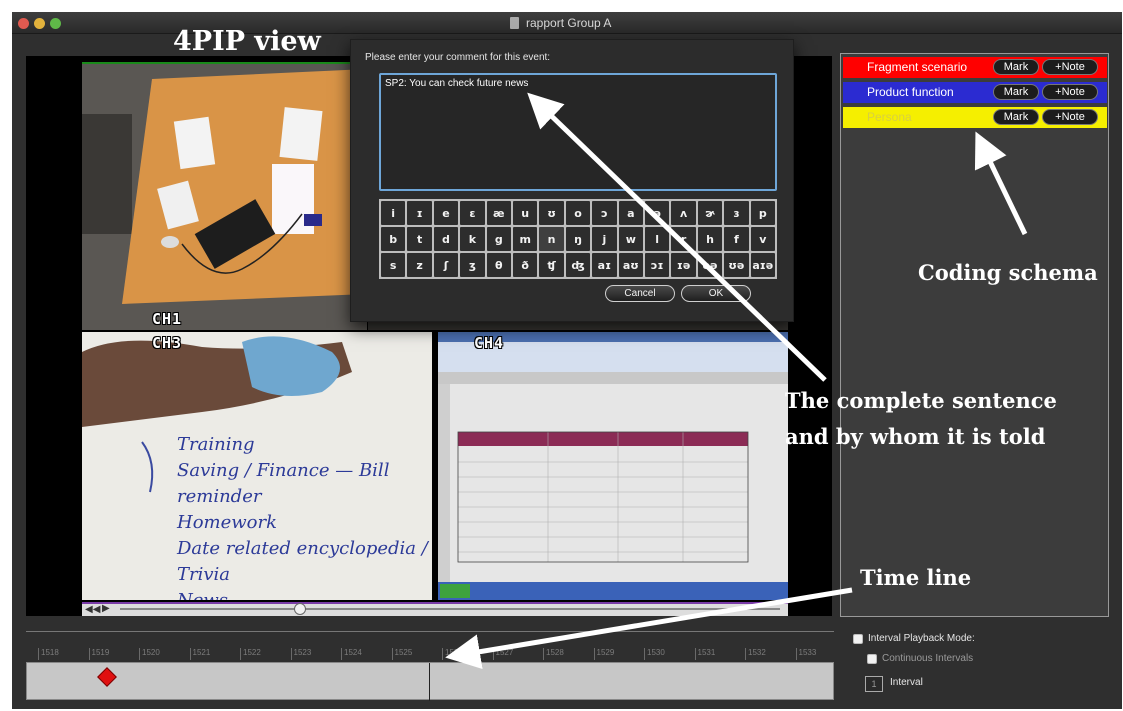 This screenshot has width=1123, height=711. Describe the element at coordinates (149, 654) in the screenshot. I see `timeline-tick-label: 1520` at that location.